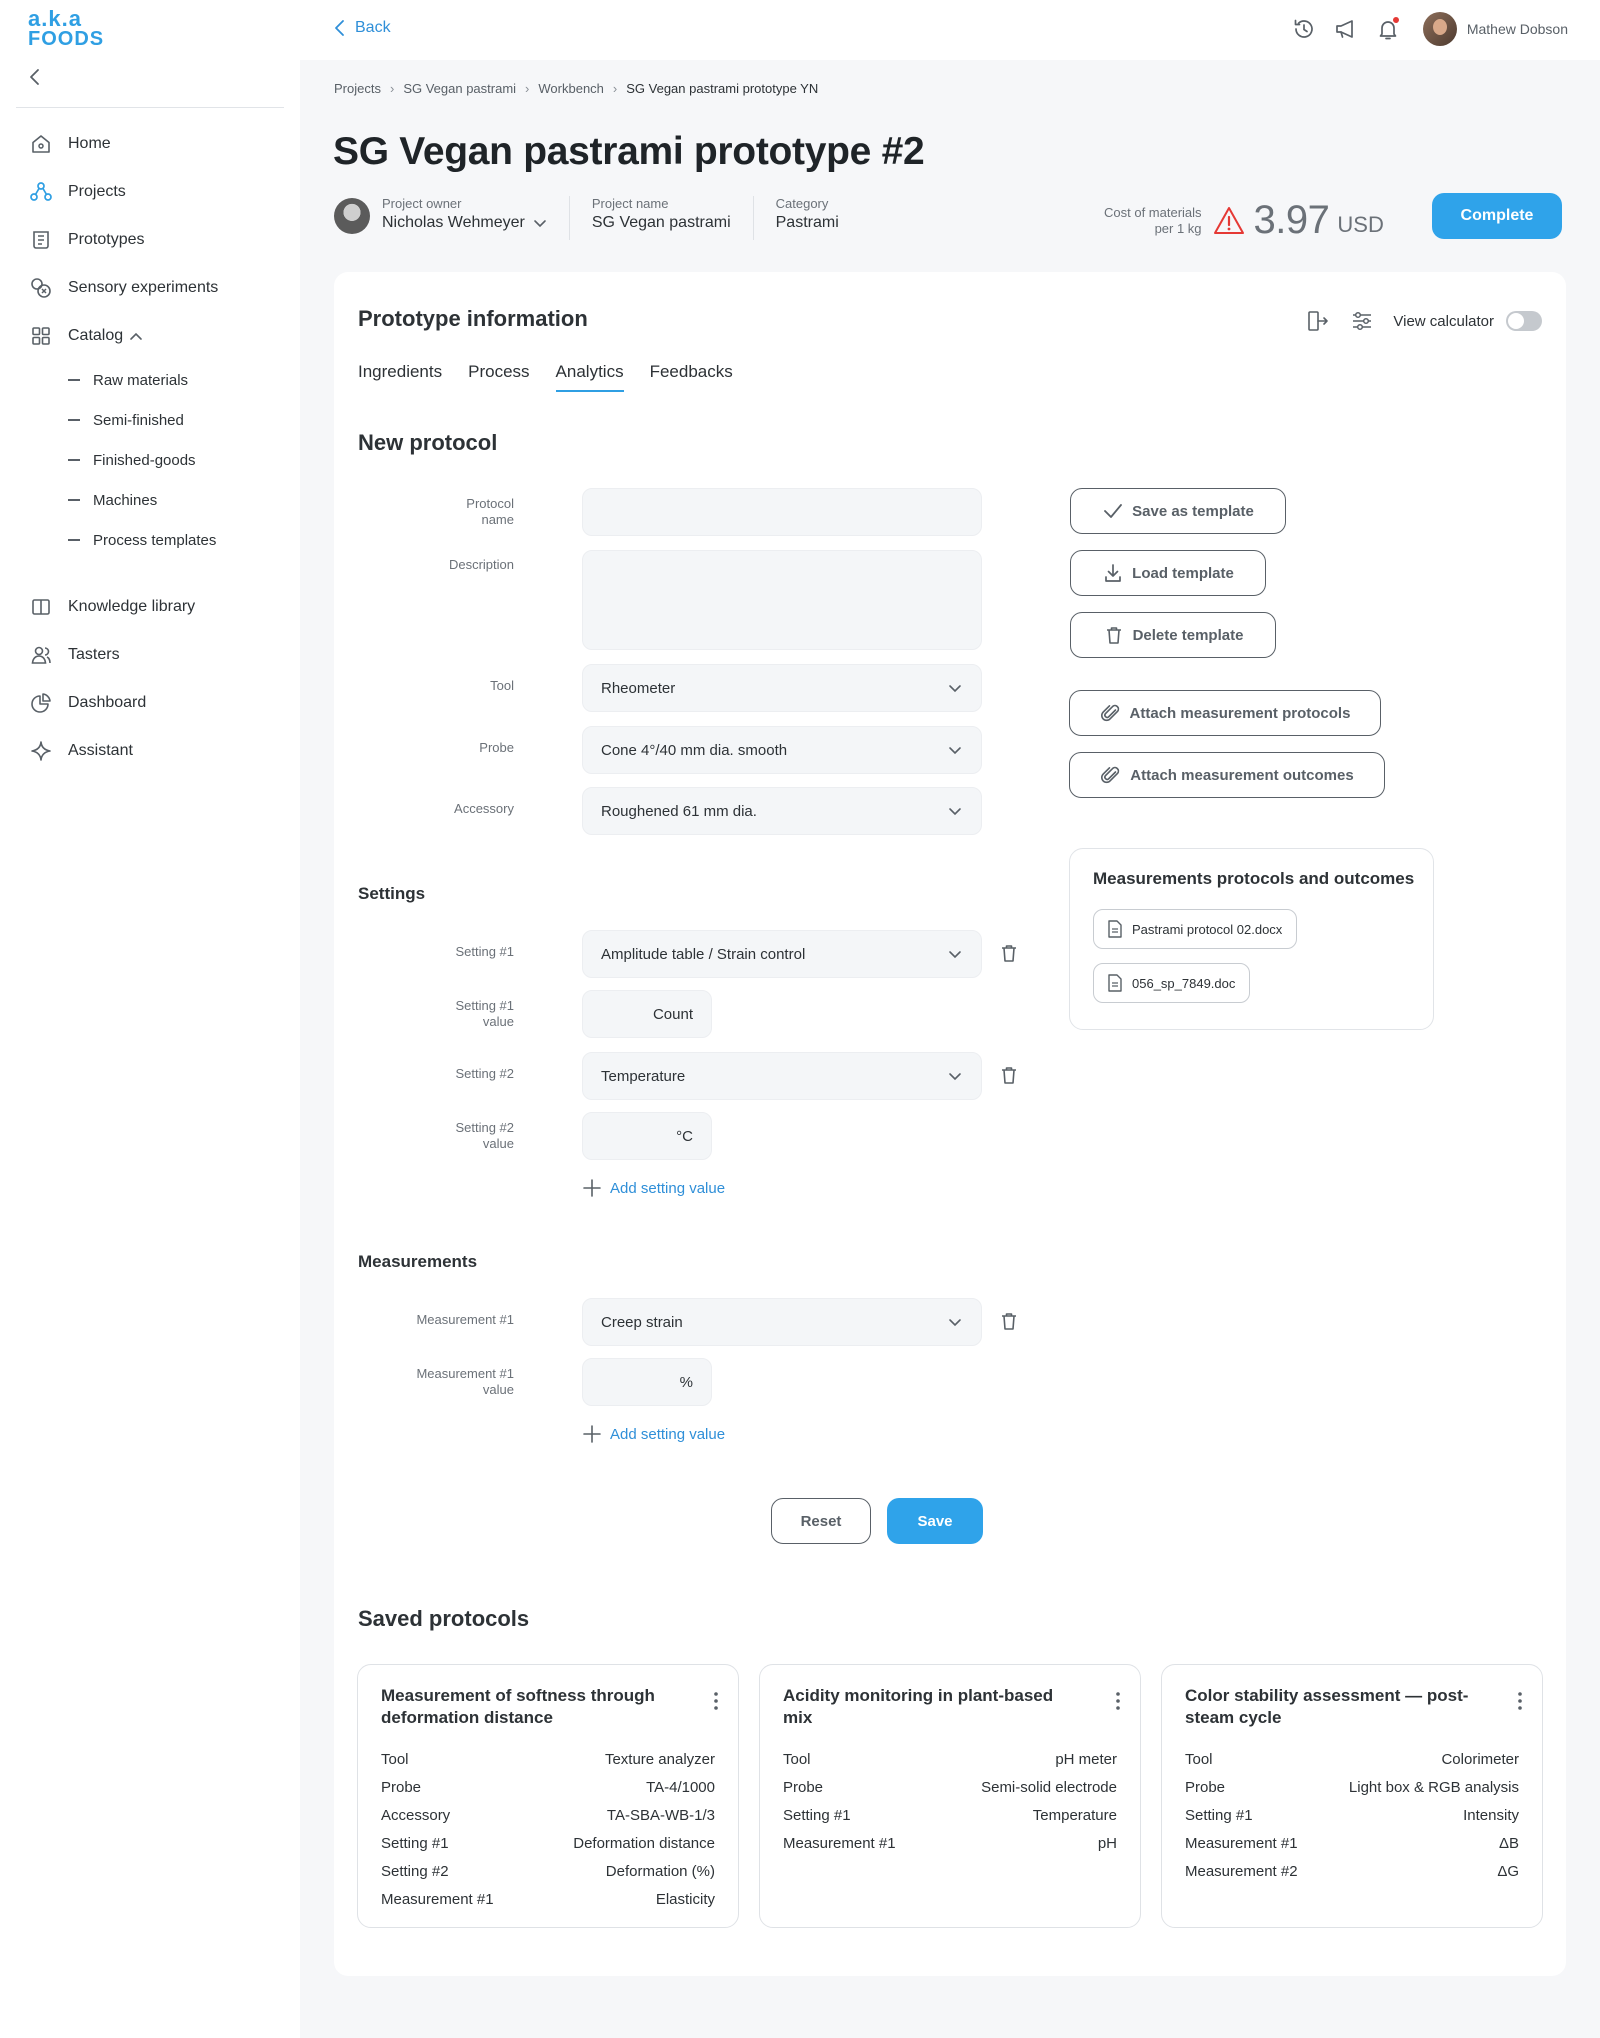 The width and height of the screenshot is (1600, 2038). What do you see at coordinates (1178, 511) in the screenshot?
I see `save-as-template-button: Save as template` at bounding box center [1178, 511].